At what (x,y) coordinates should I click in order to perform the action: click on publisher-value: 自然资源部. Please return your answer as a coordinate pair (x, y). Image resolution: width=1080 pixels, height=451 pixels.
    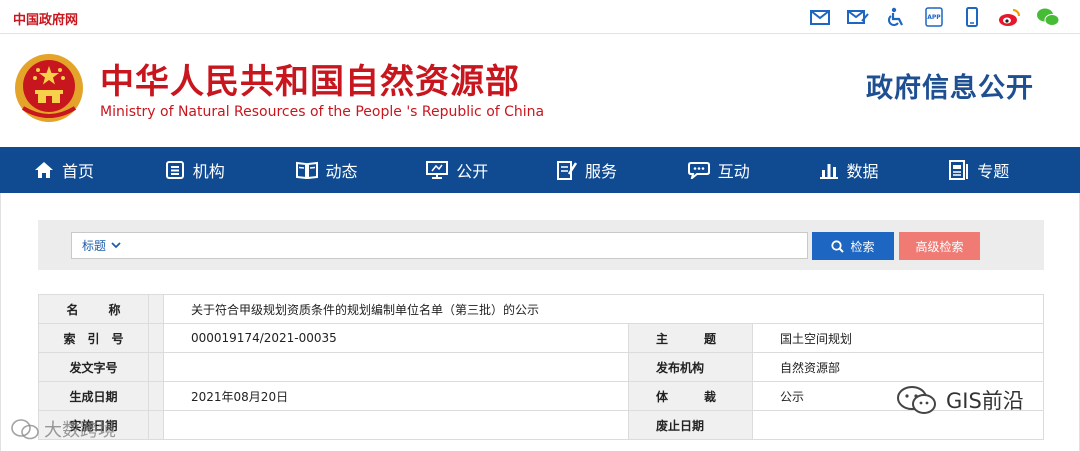
    Looking at the image, I should click on (898, 367).